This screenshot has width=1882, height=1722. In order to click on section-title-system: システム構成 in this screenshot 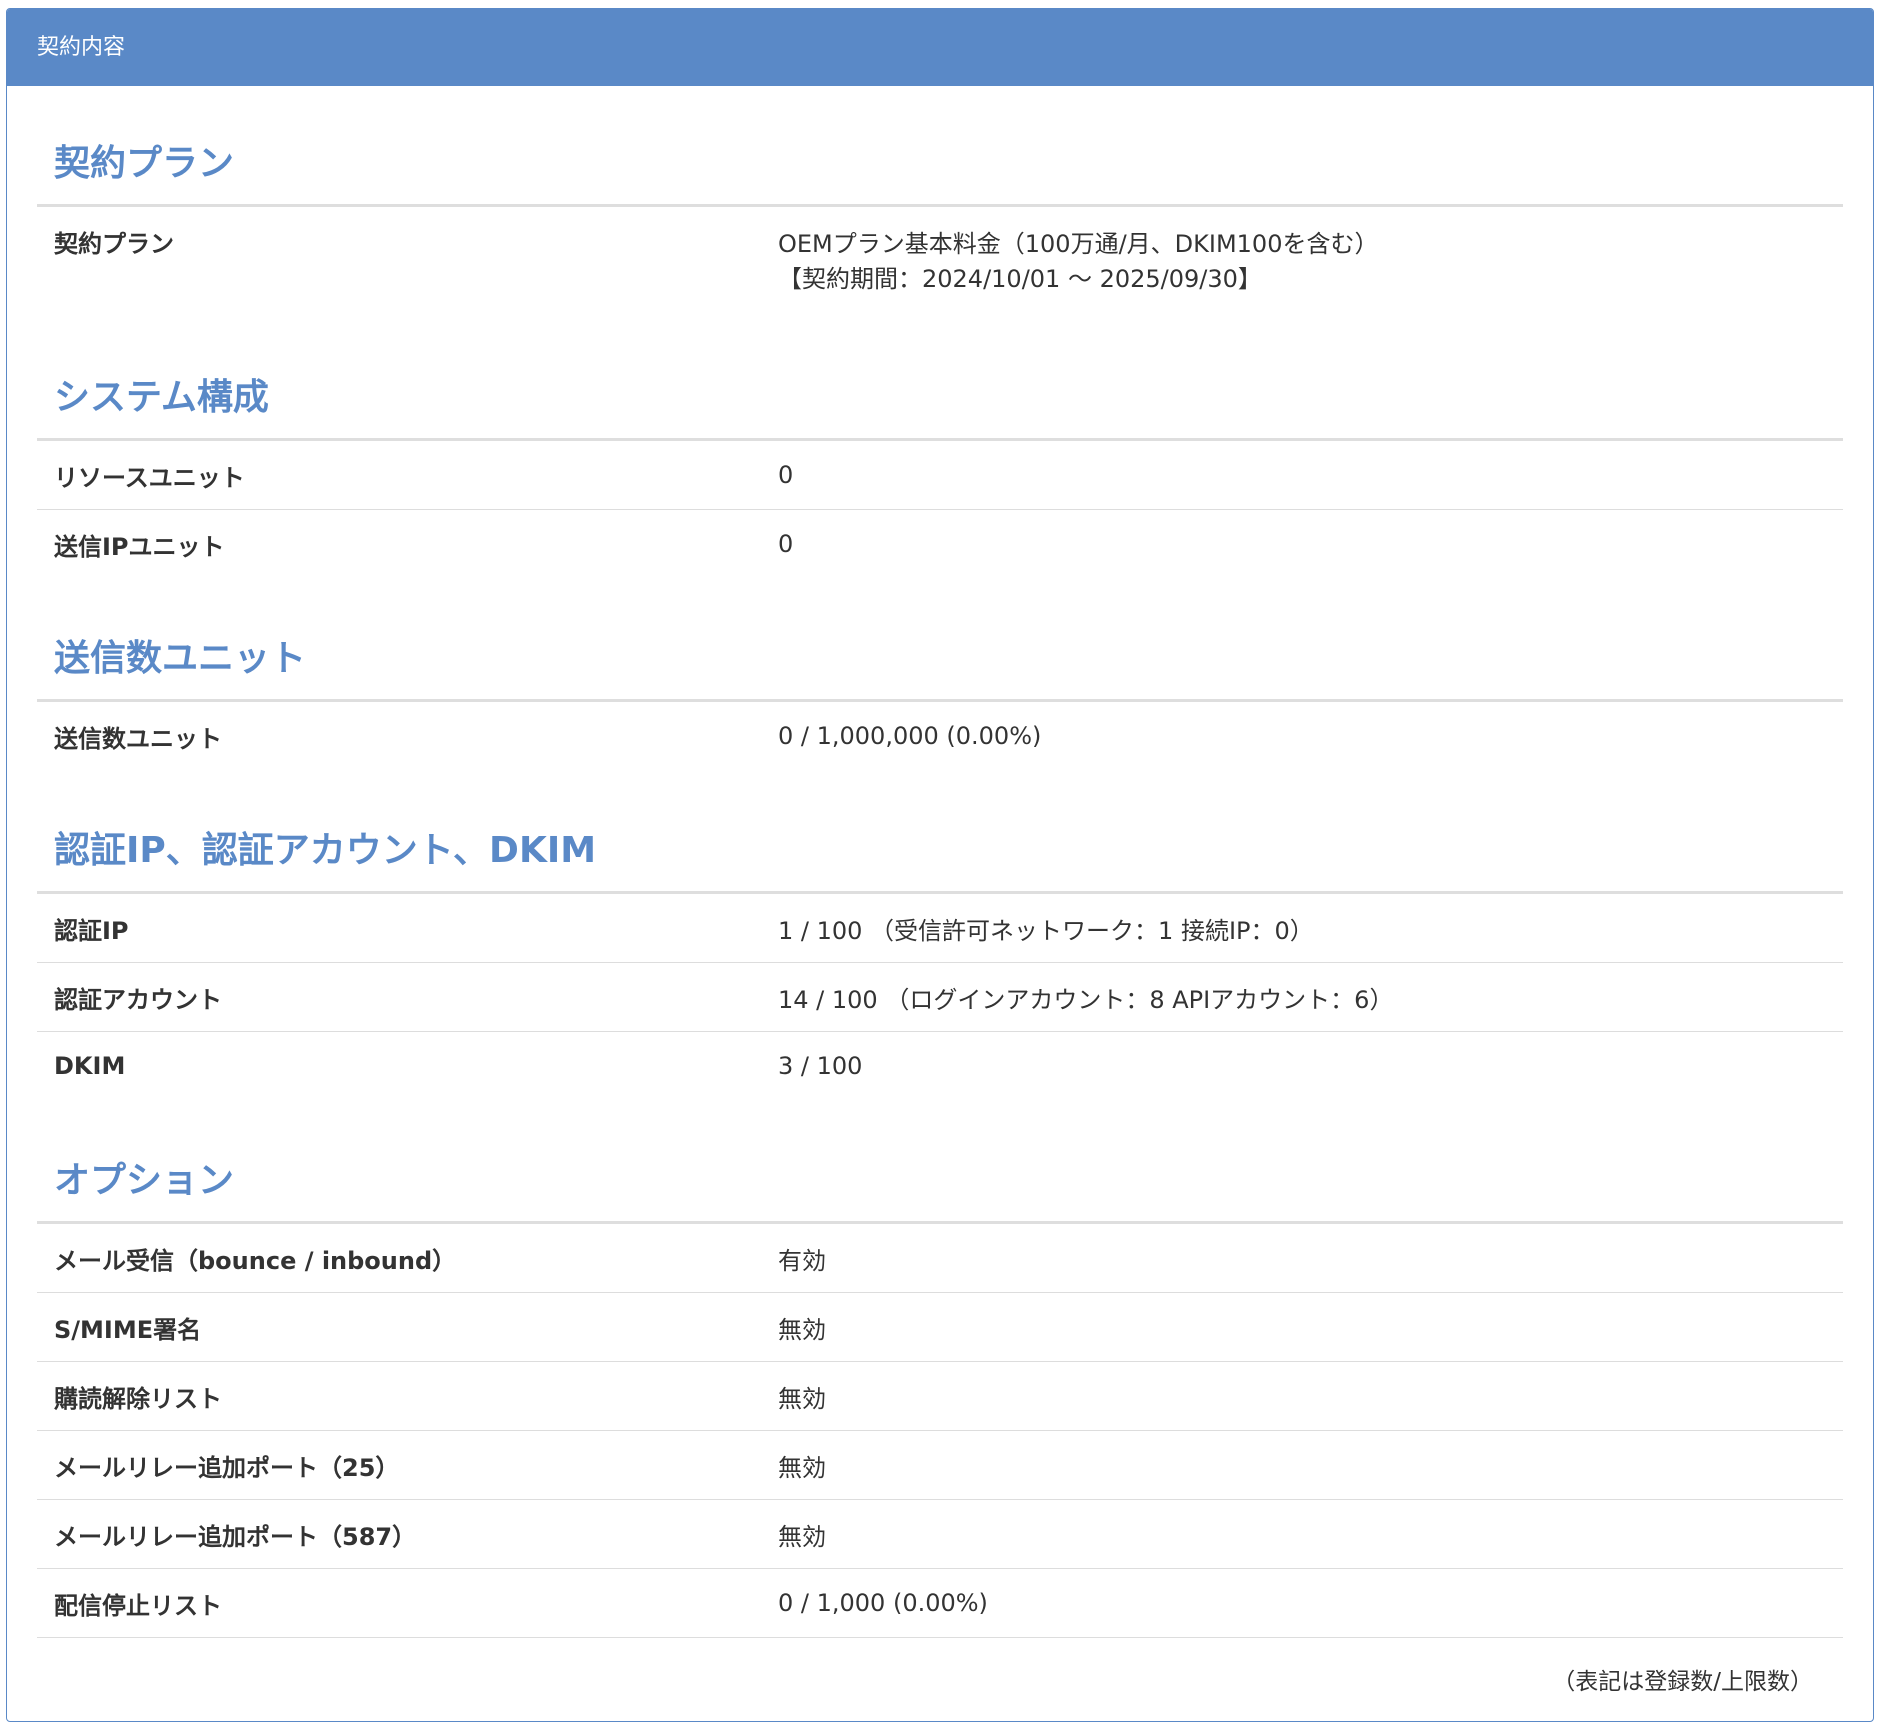, I will do `click(940, 379)`.